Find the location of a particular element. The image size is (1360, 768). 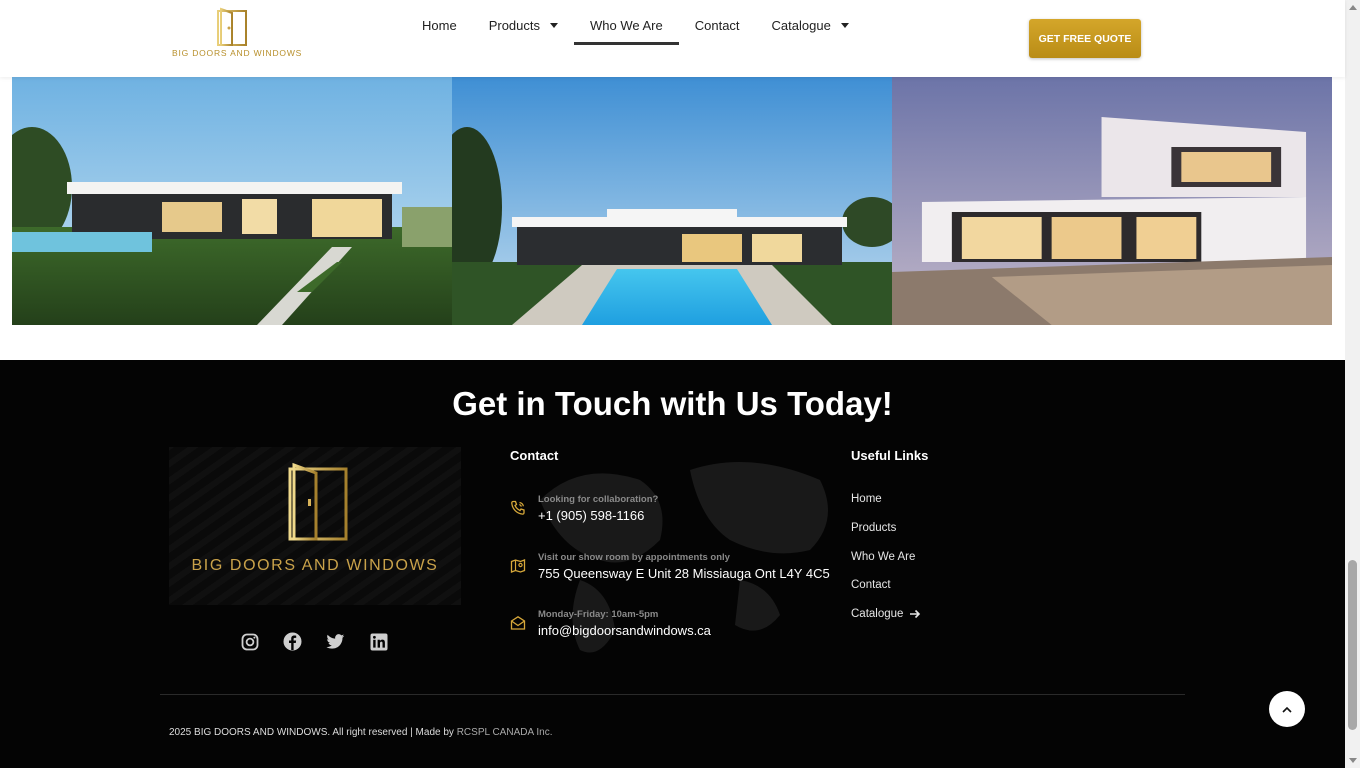

nav-who-we-are-label: Who We Are is located at coordinates (626, 25).